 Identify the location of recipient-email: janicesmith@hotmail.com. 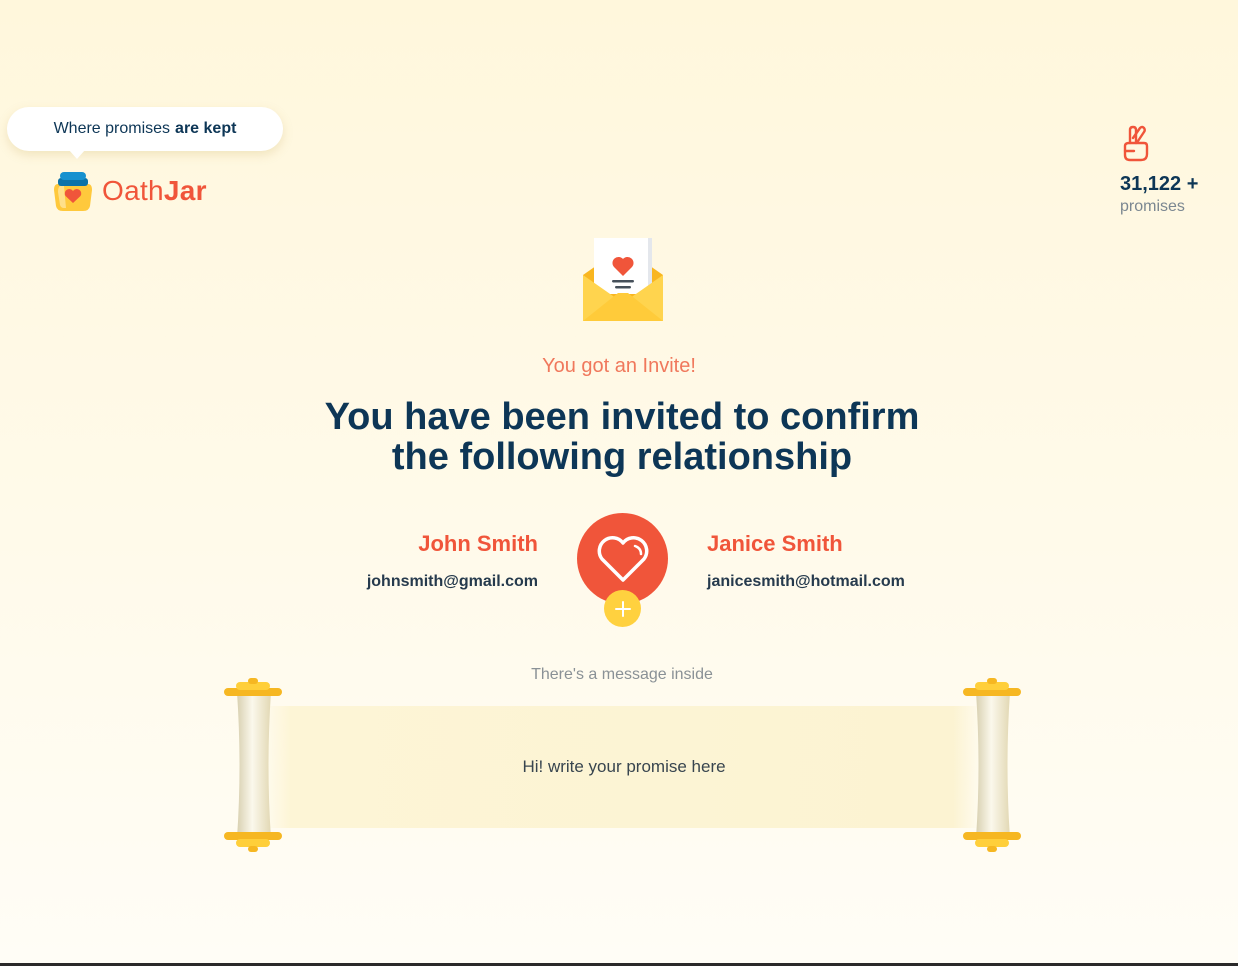
(806, 581).